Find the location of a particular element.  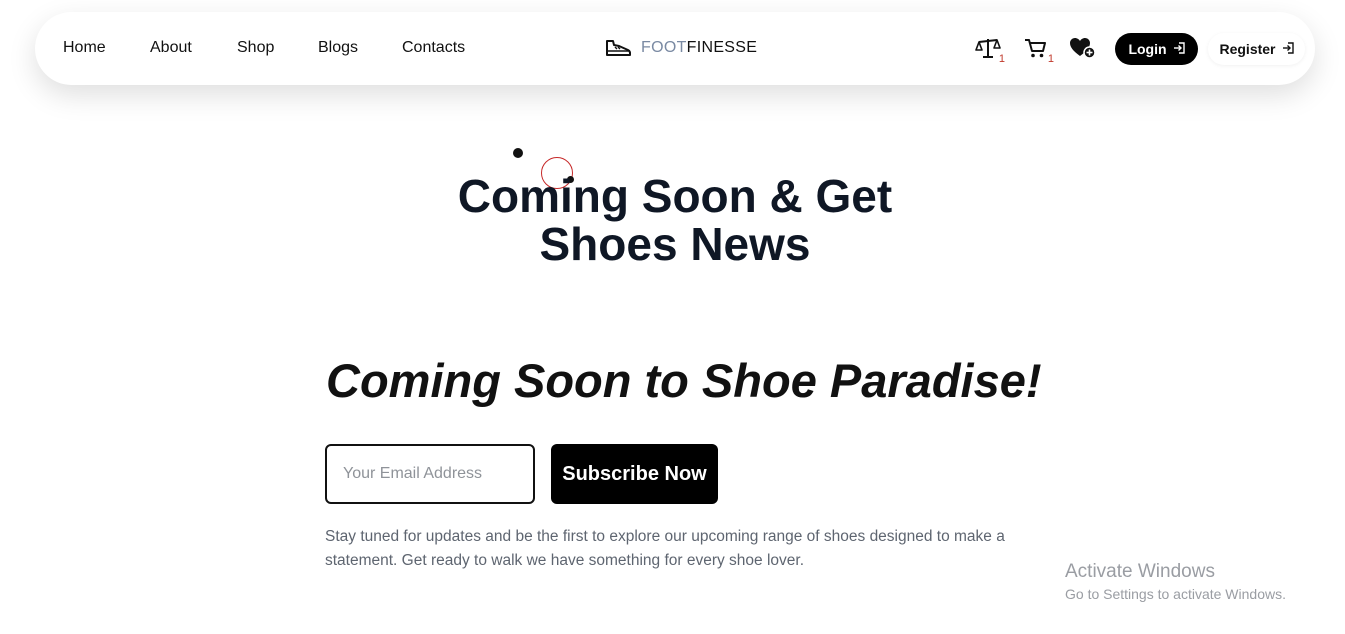

login-button: Login is located at coordinates (1156, 49).